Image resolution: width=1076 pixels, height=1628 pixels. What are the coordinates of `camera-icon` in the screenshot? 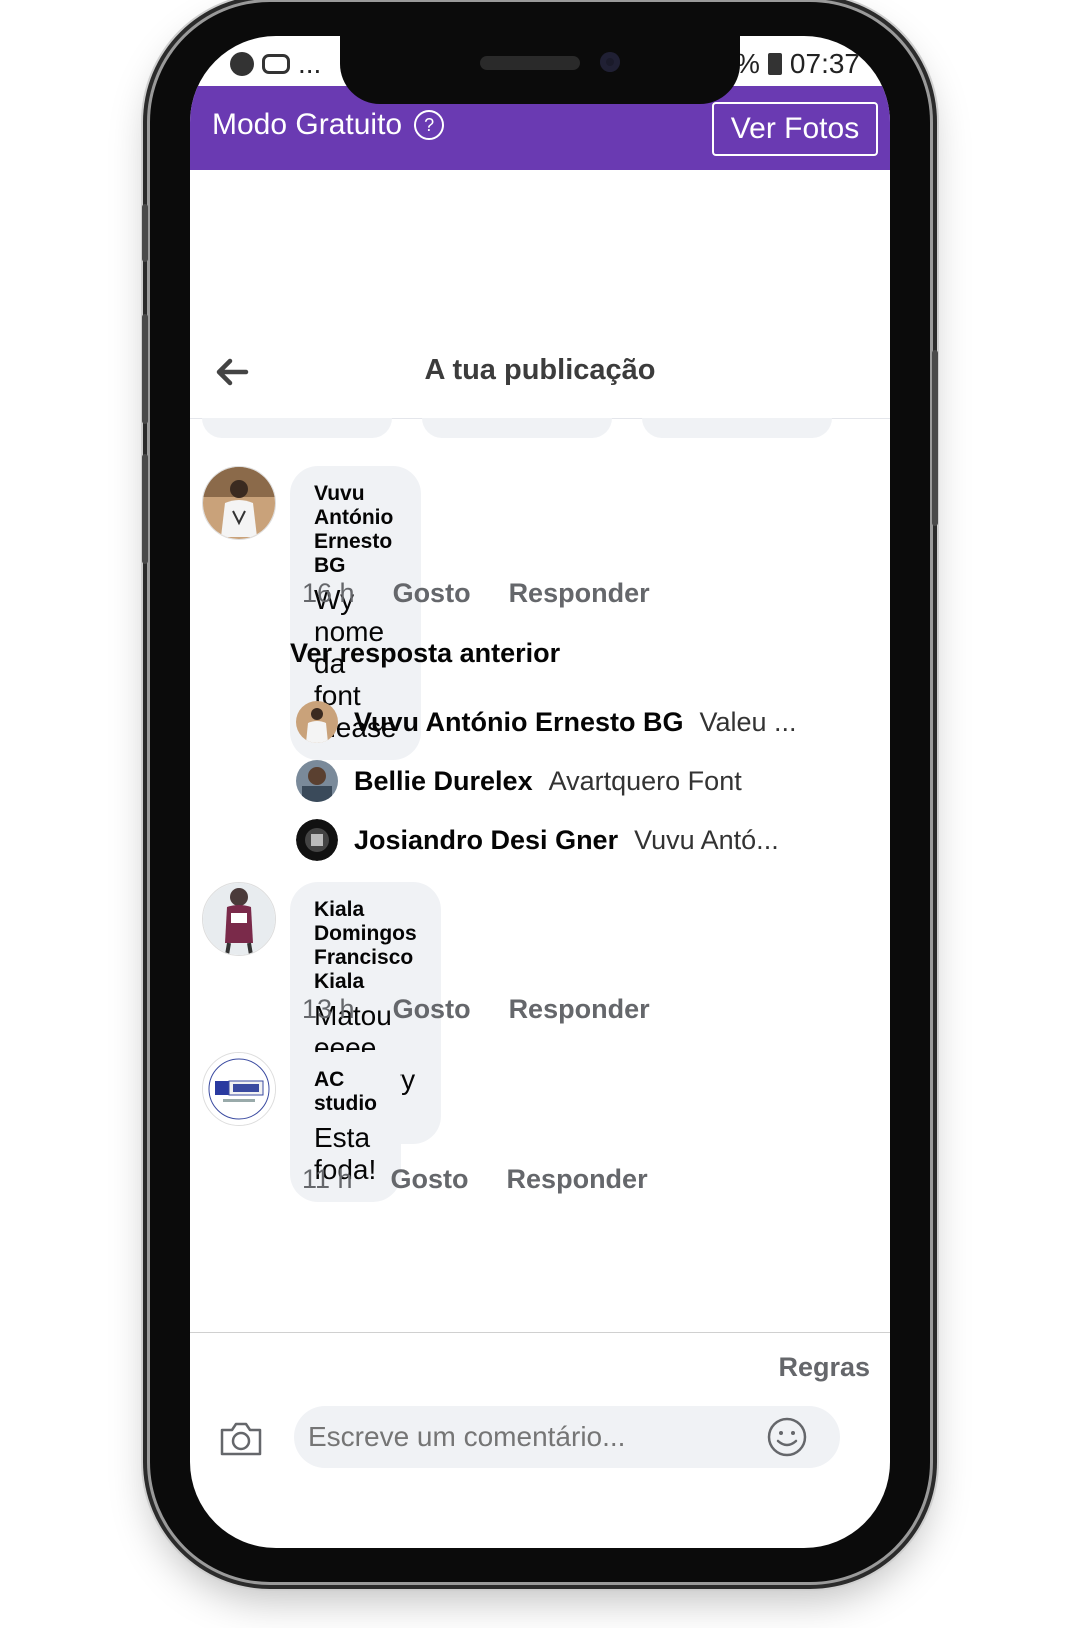 It's located at (241, 1438).